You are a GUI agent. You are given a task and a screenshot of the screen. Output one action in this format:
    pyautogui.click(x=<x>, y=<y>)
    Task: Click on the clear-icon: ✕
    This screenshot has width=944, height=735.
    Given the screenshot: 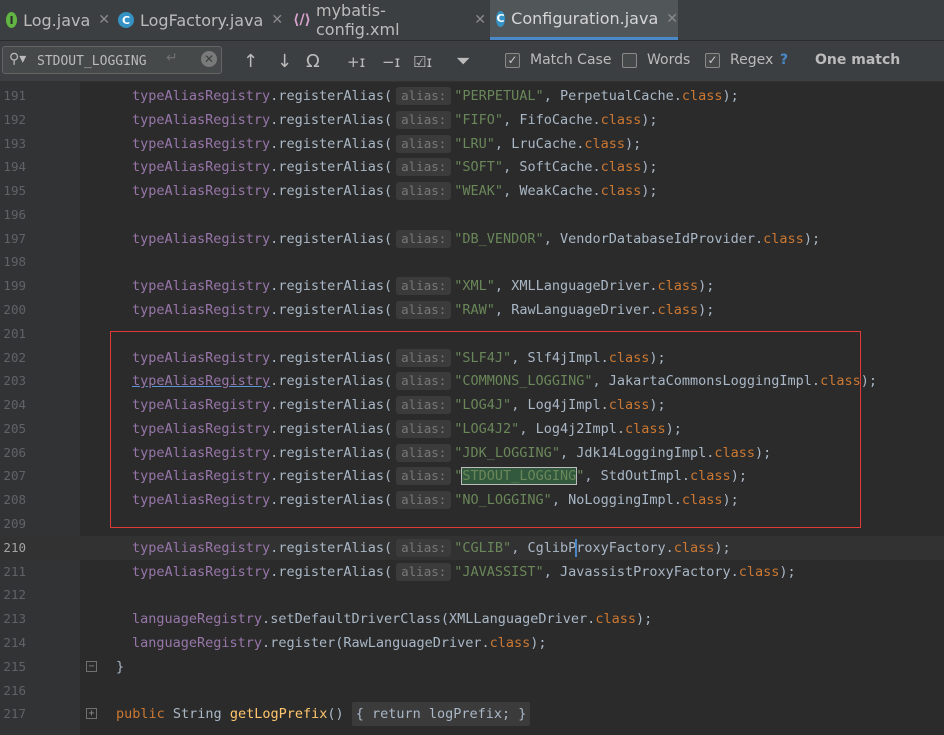 What is the action you would take?
    pyautogui.click(x=209, y=59)
    